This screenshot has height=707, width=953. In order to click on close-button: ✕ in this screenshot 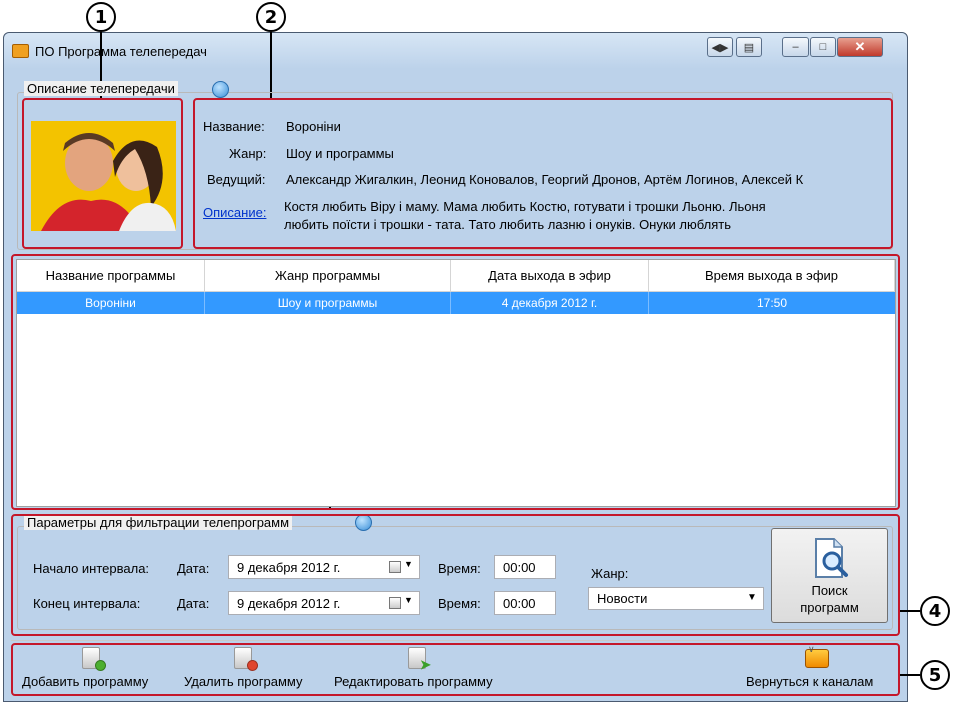, I will do `click(860, 47)`.